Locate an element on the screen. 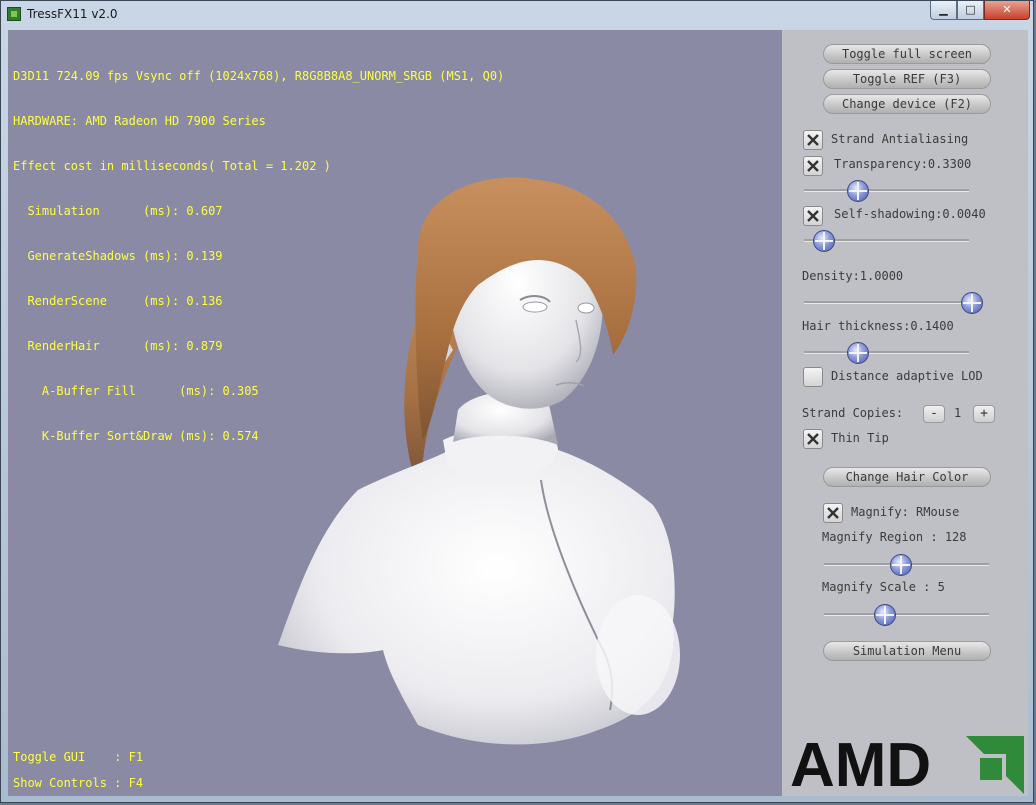 The height and width of the screenshot is (805, 1036). window-title: TressFX11 v2.0 is located at coordinates (72, 14).